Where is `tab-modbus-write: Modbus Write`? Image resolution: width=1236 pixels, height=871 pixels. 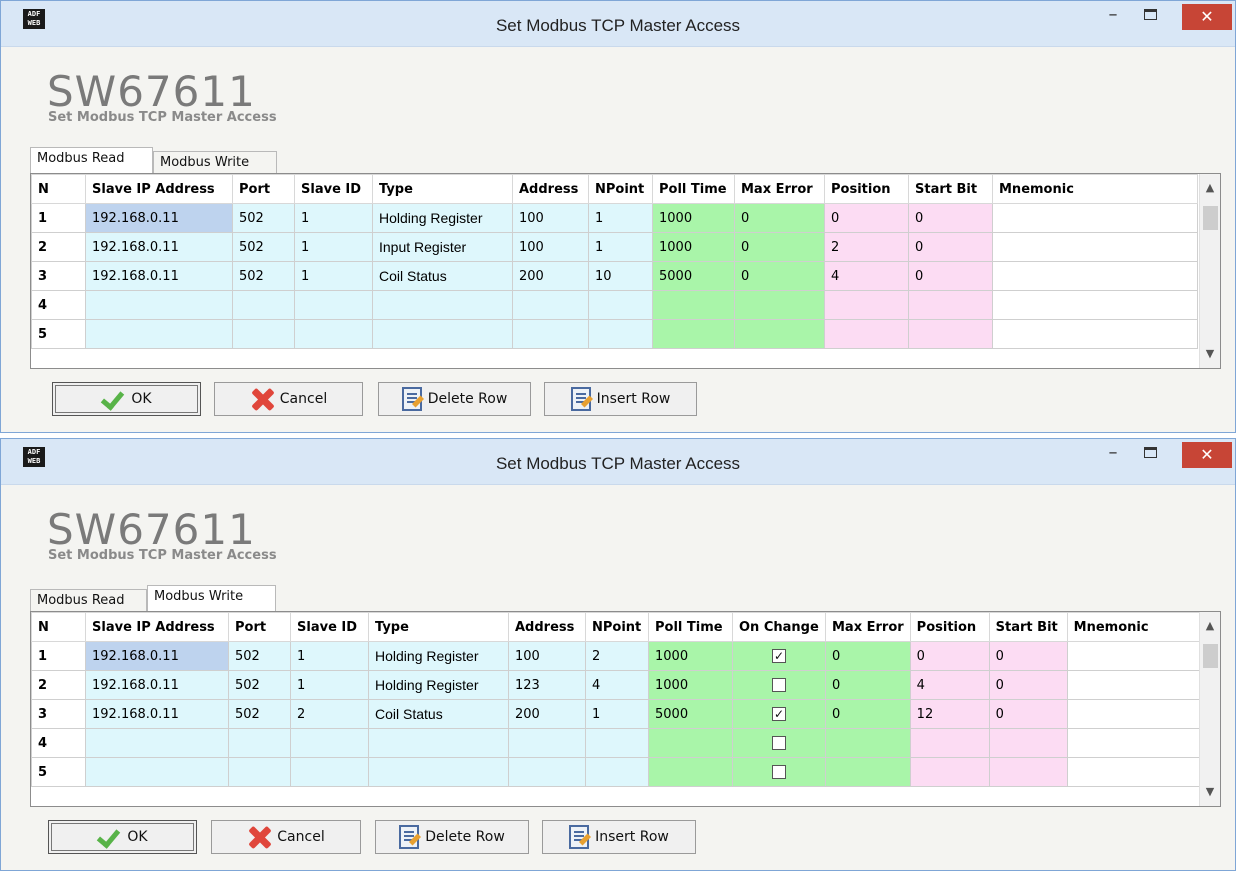
tab-modbus-write: Modbus Write is located at coordinates (215, 162).